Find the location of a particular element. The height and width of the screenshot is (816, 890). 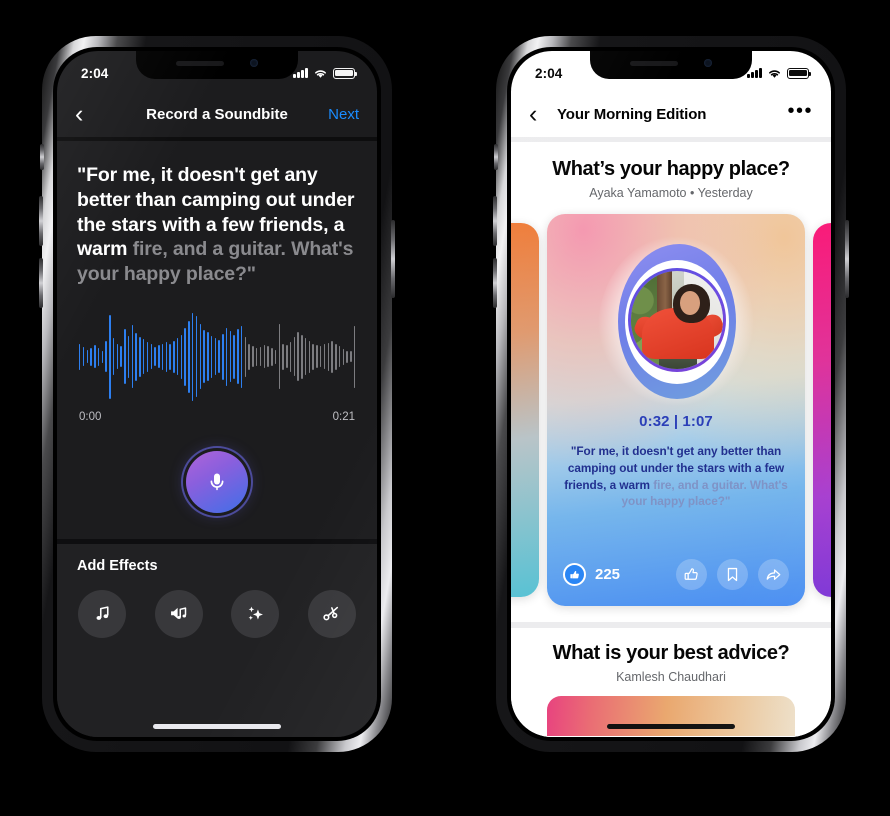

like-button is located at coordinates (691, 574).